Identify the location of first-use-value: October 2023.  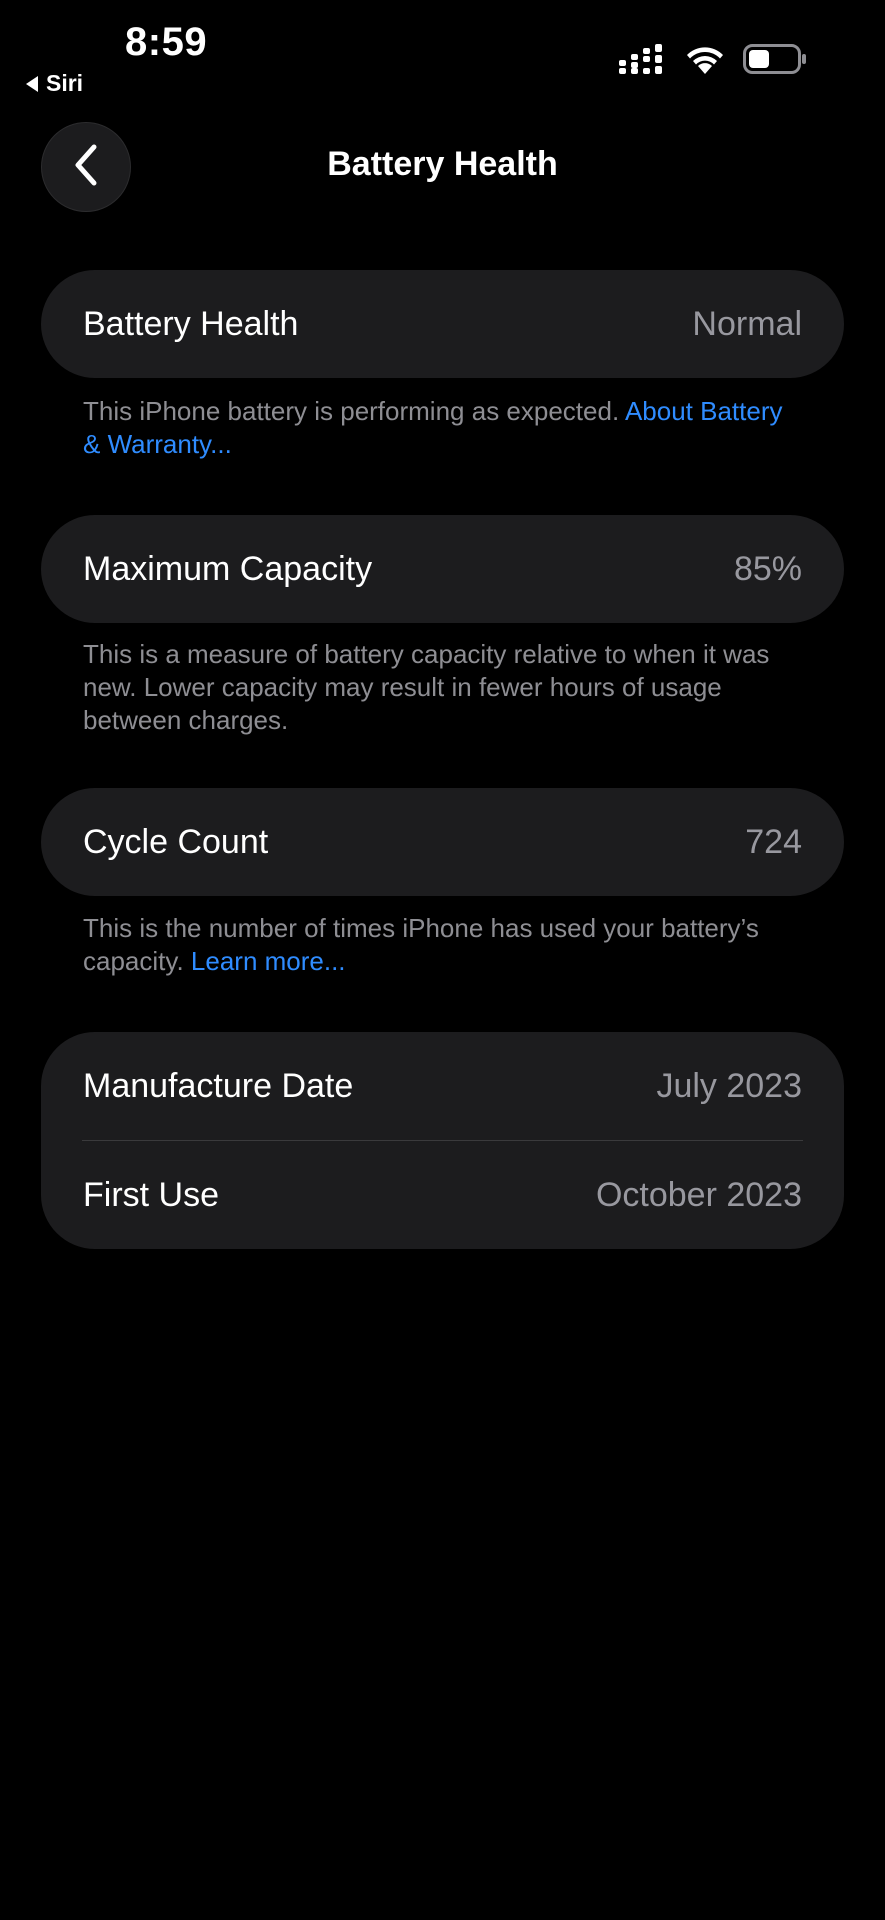
(698, 1194).